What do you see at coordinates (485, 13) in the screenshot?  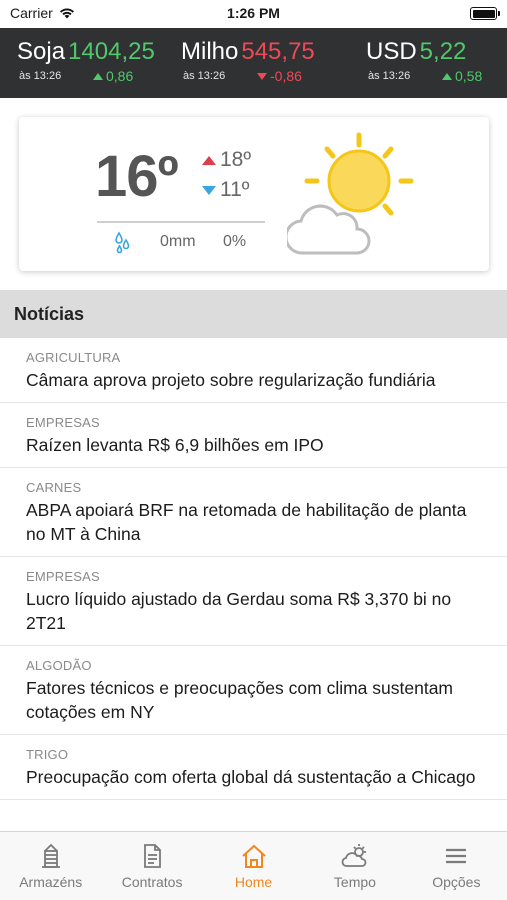 I see `battery-icon` at bounding box center [485, 13].